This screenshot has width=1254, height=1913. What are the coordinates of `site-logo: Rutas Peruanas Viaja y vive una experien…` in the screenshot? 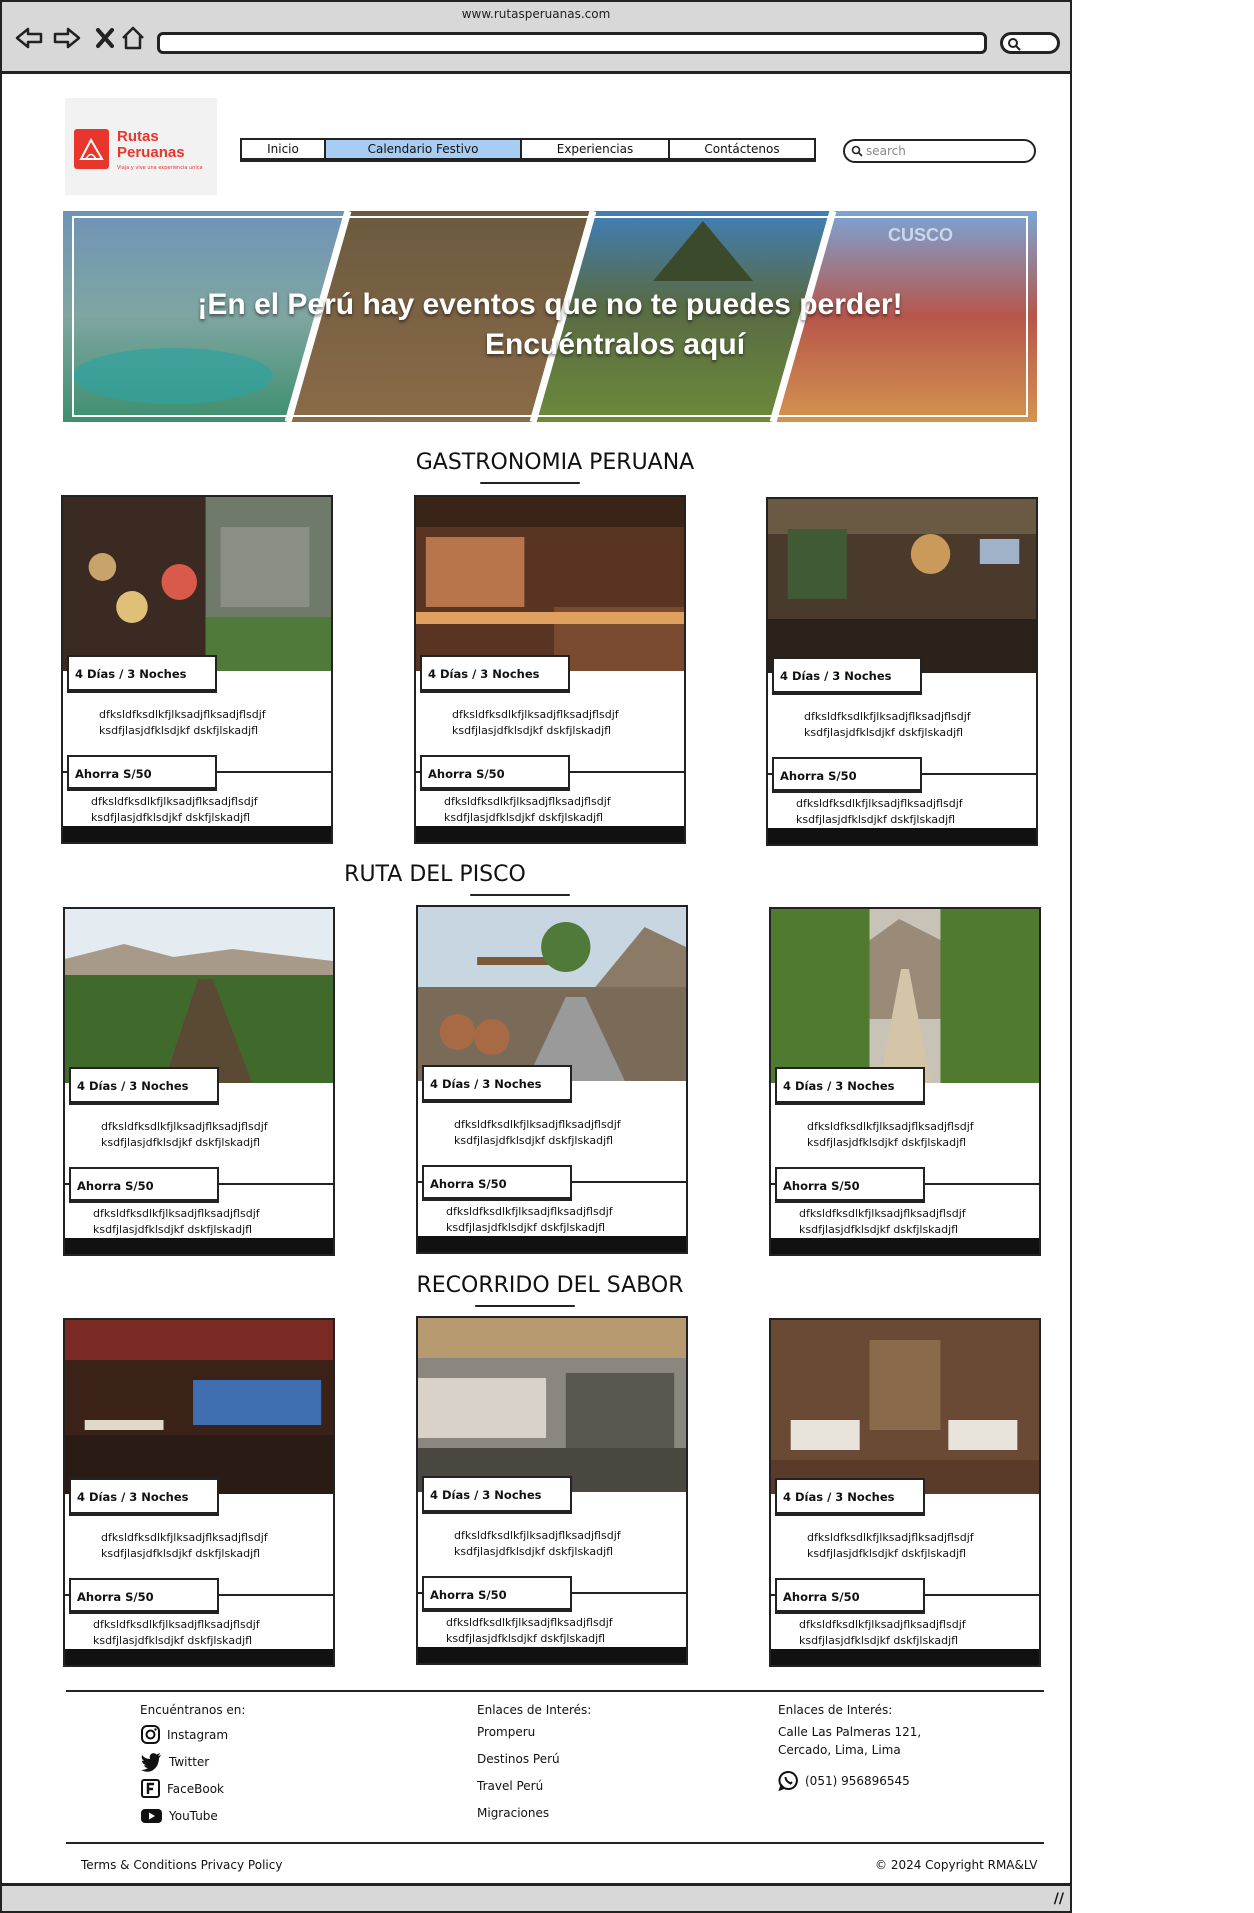 It's located at (141, 146).